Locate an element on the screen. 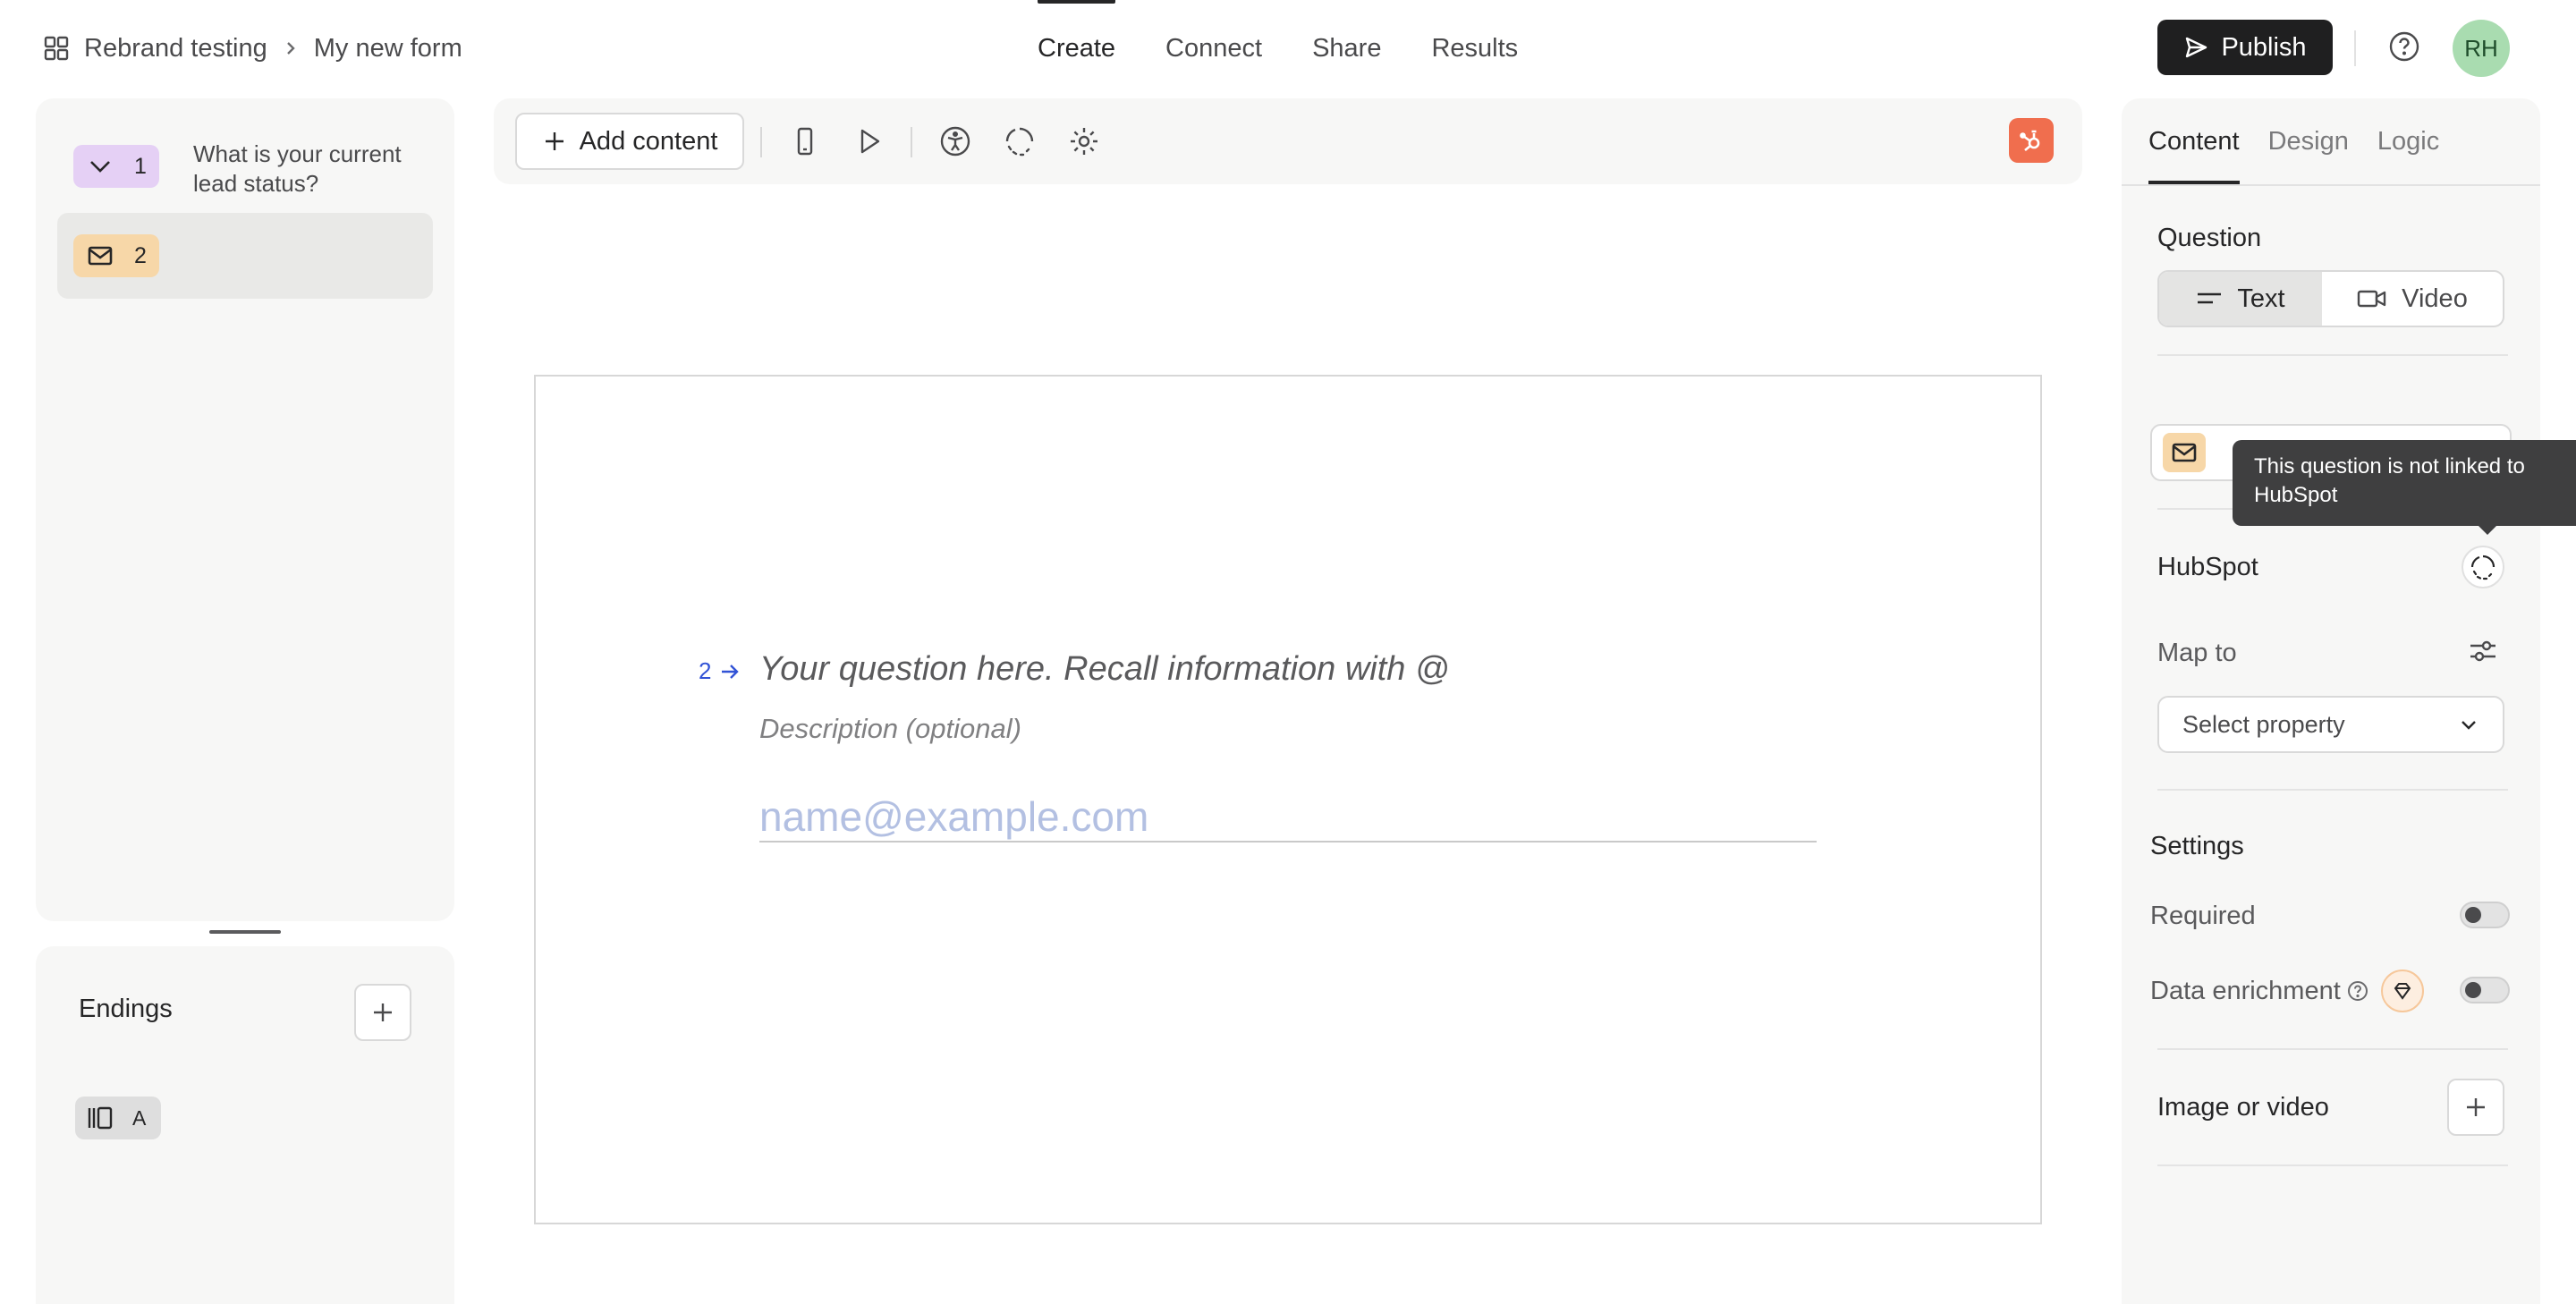 The height and width of the screenshot is (1304, 2576). question-badge: 2 is located at coordinates (116, 255).